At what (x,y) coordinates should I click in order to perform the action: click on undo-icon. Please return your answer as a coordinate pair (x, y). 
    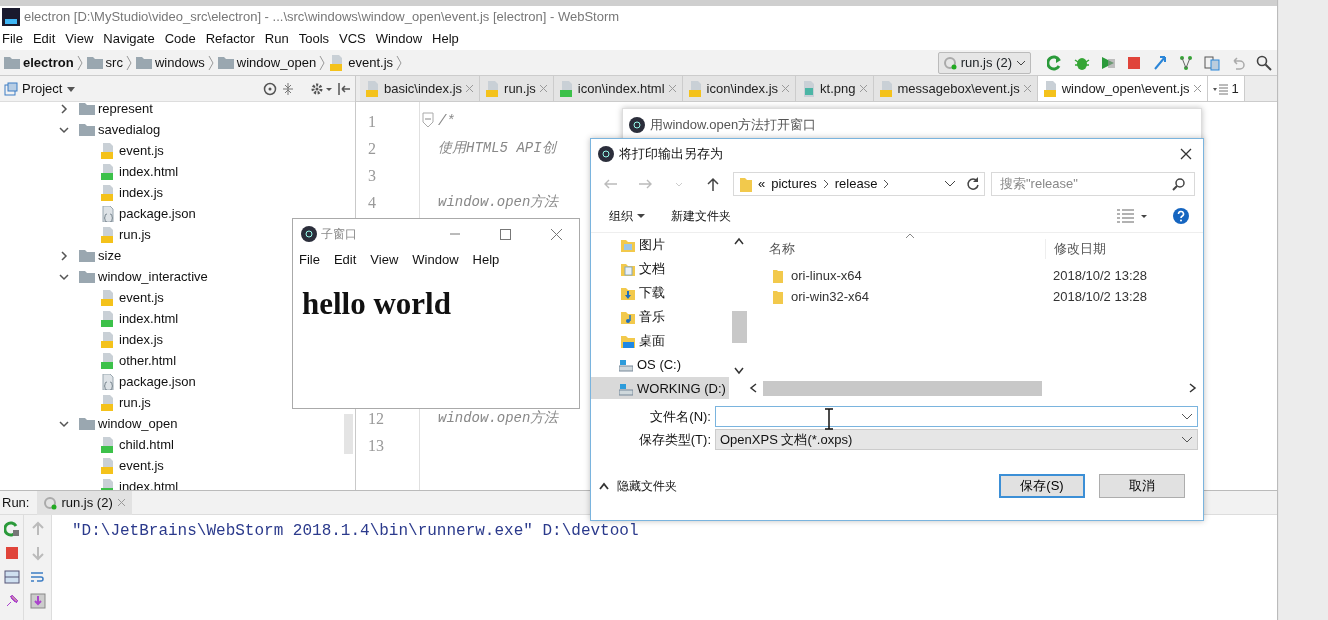
    Looking at the image, I should click on (1238, 62).